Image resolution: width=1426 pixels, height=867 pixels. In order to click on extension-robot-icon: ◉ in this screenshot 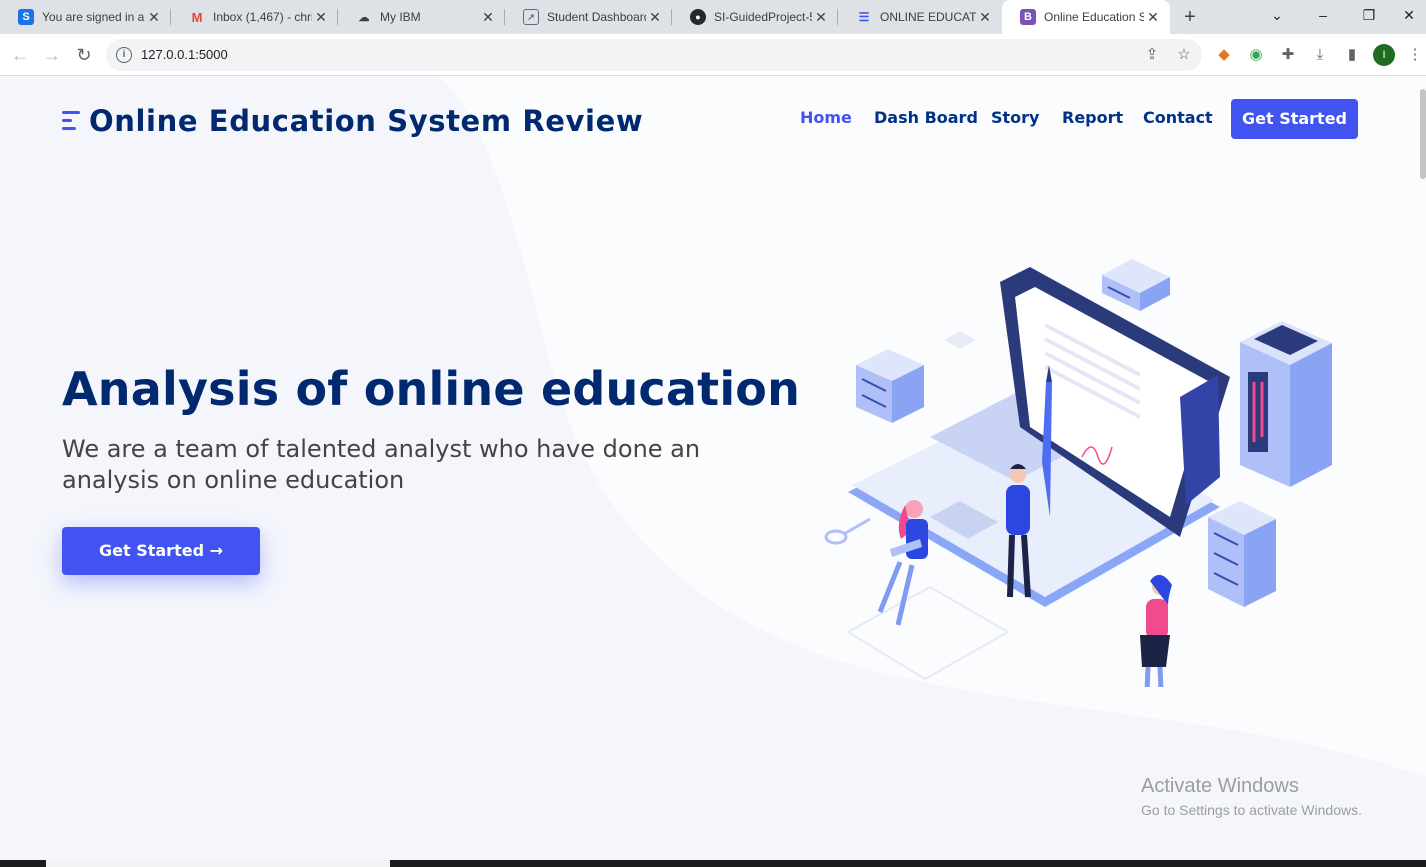, I will do `click(1256, 55)`.